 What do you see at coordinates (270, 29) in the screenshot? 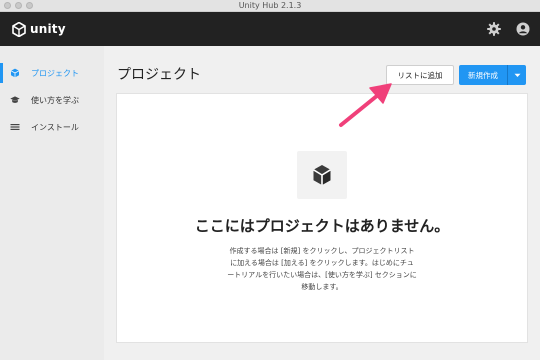
I see `app-header: unity` at bounding box center [270, 29].